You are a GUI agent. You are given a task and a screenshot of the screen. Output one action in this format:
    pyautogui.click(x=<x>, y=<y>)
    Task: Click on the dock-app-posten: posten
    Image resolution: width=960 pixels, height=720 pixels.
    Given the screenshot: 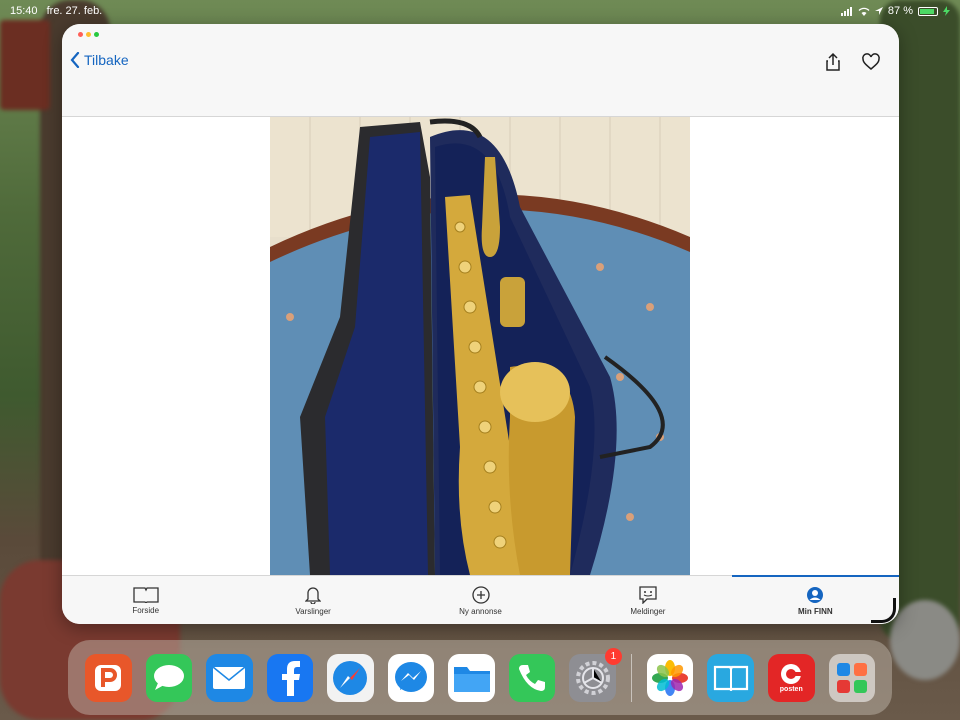 What is the action you would take?
    pyautogui.click(x=791, y=677)
    